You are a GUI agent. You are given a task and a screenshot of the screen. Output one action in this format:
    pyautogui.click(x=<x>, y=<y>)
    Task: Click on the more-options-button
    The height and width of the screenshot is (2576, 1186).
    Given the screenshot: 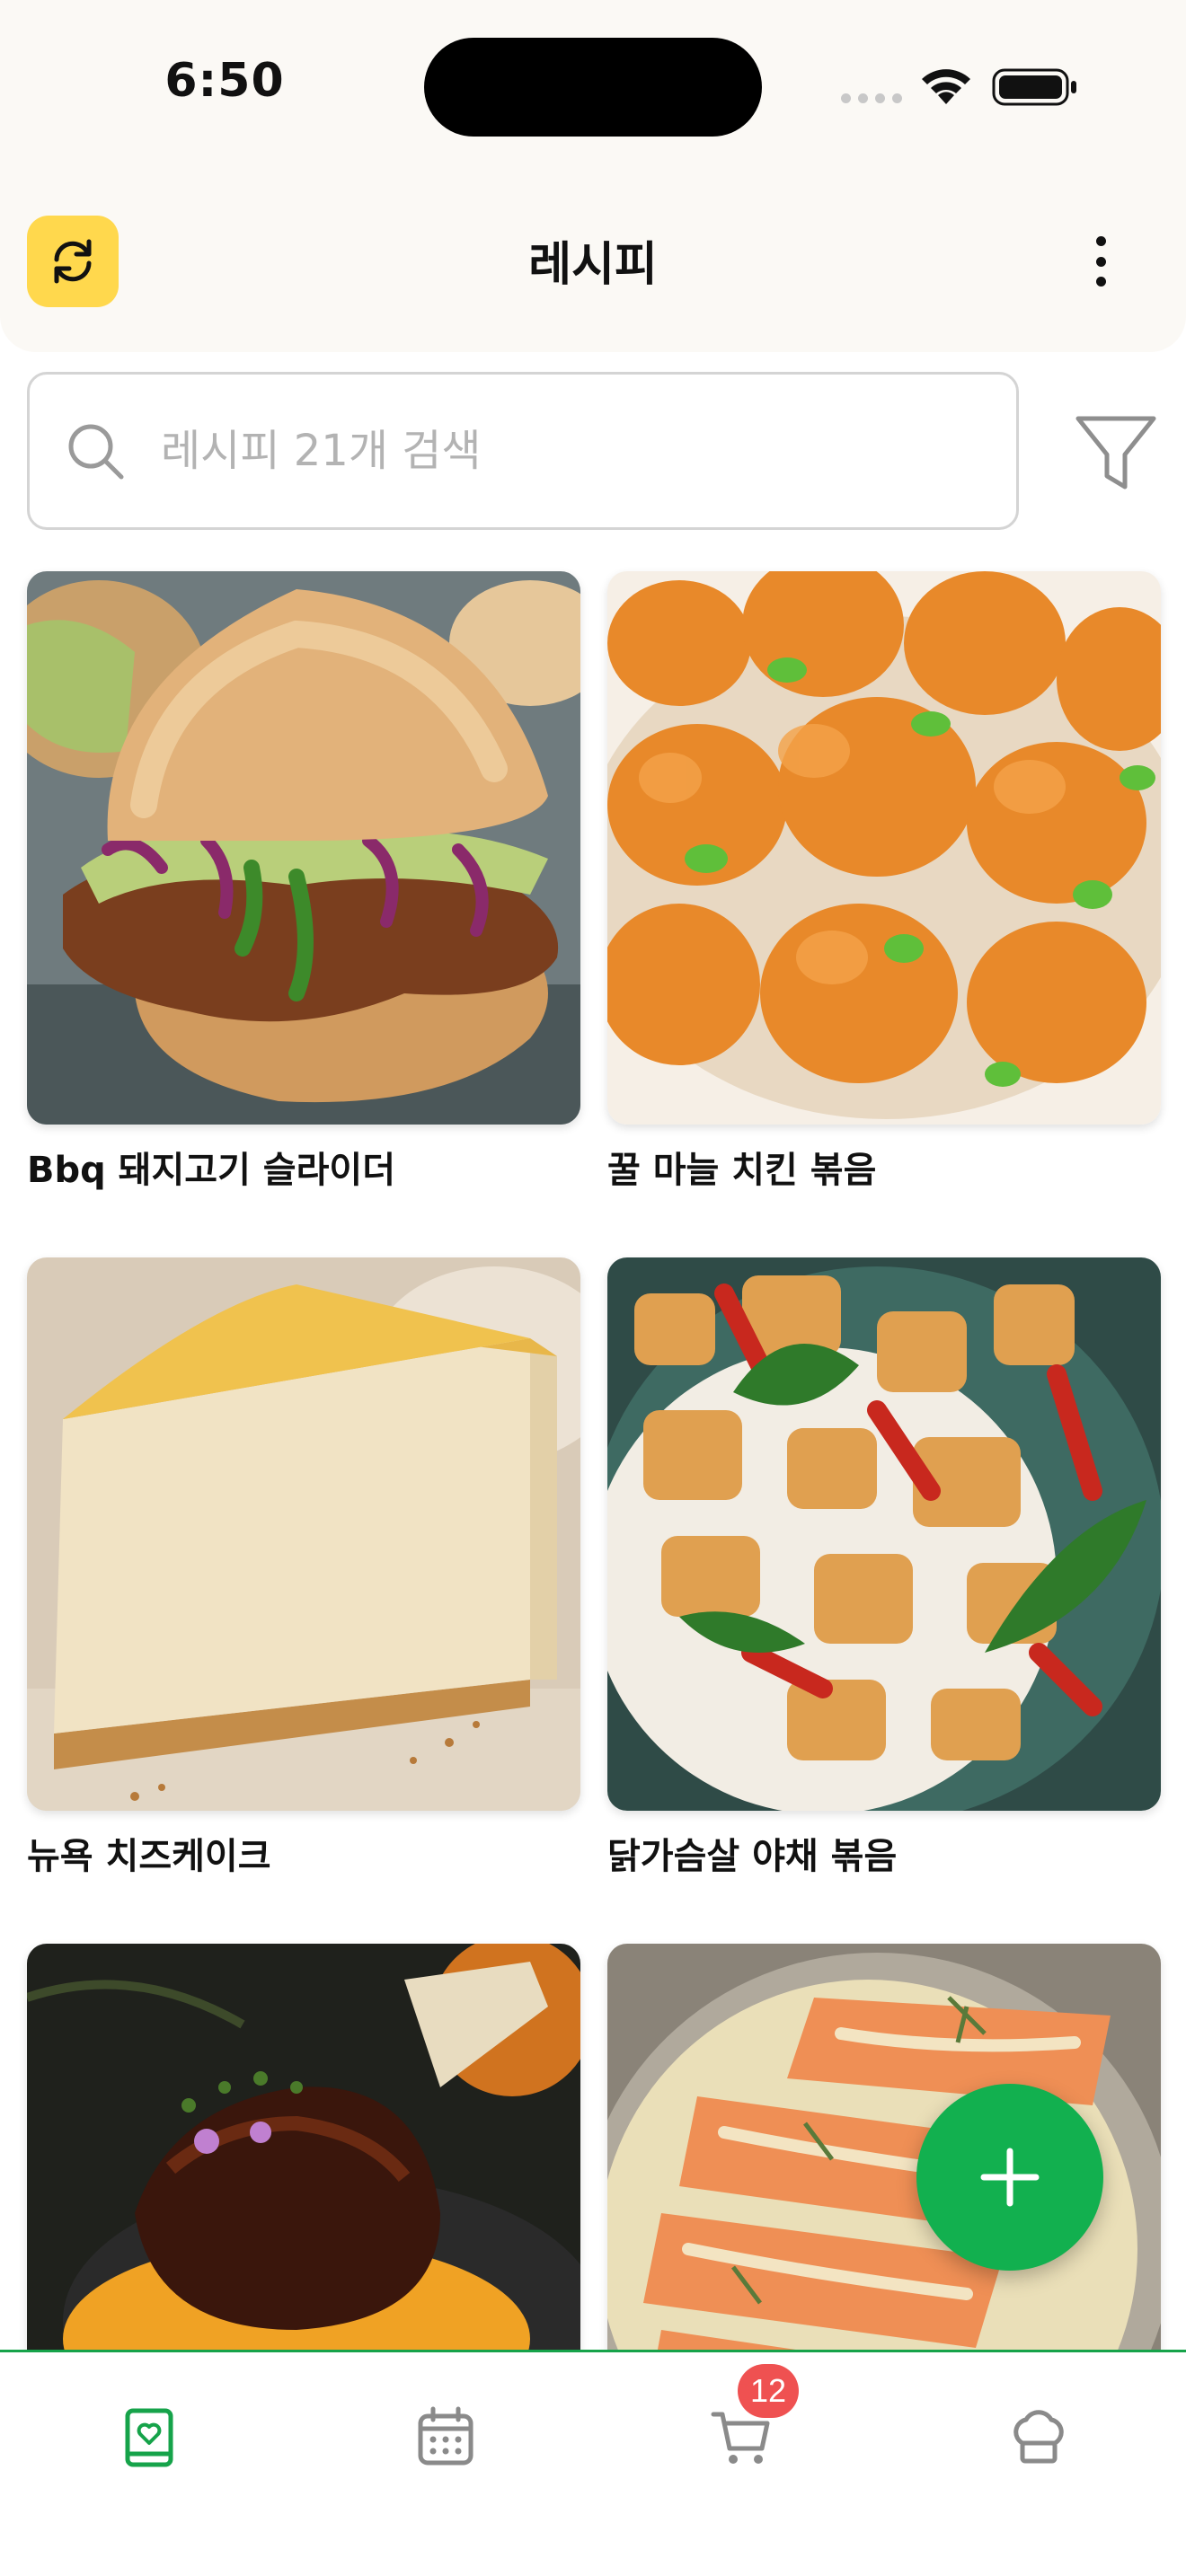 What is the action you would take?
    pyautogui.click(x=1100, y=261)
    